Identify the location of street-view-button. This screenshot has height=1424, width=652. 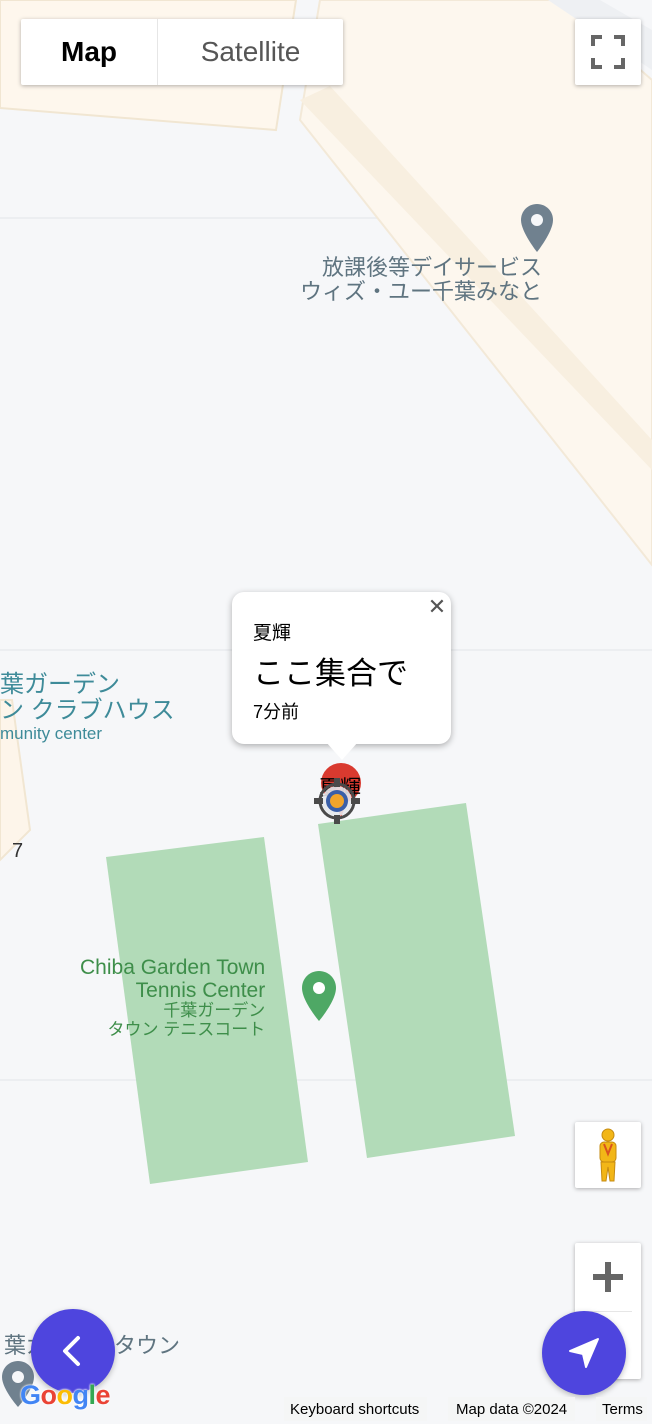
(608, 1155).